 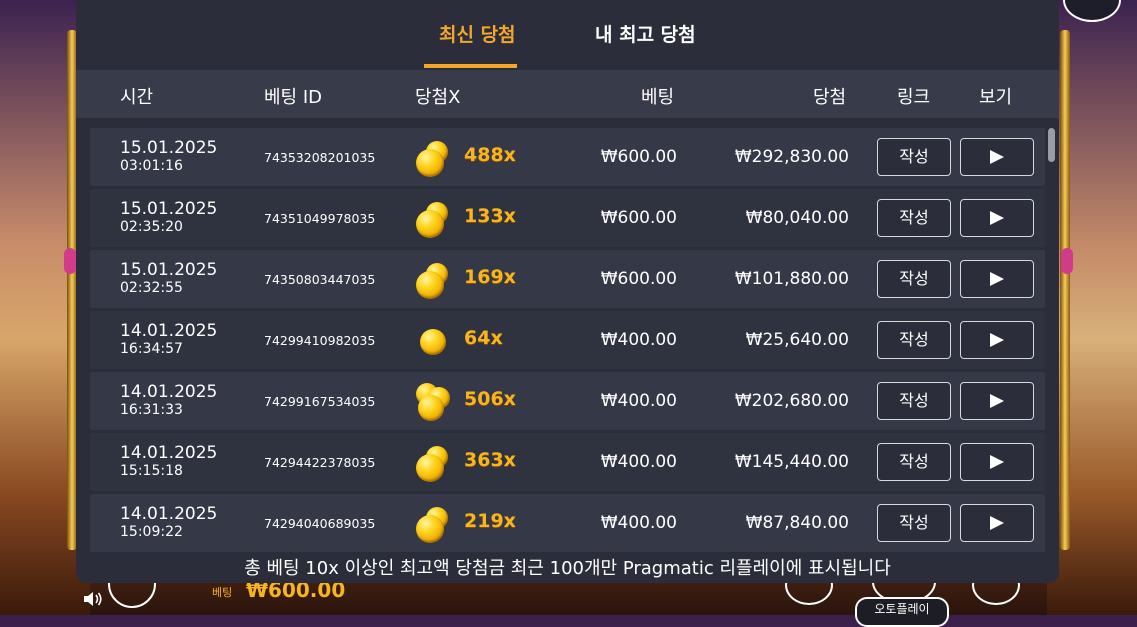 I want to click on row-win-amount: ₩87,840.00, so click(x=797, y=523).